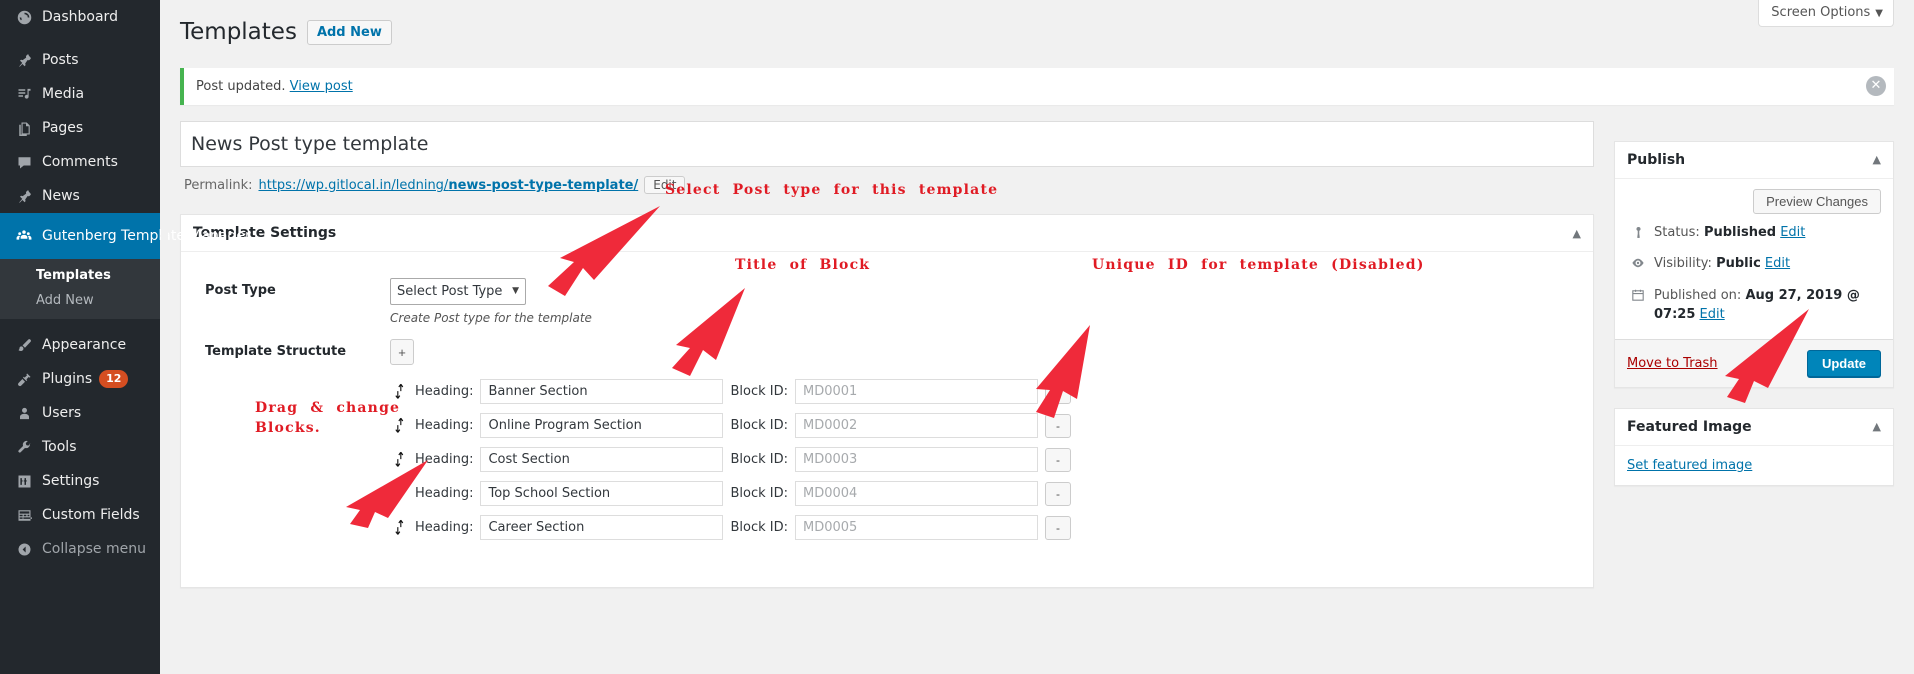 The height and width of the screenshot is (674, 1914). What do you see at coordinates (63, 93) in the screenshot?
I see `sidebar-item-label: Media` at bounding box center [63, 93].